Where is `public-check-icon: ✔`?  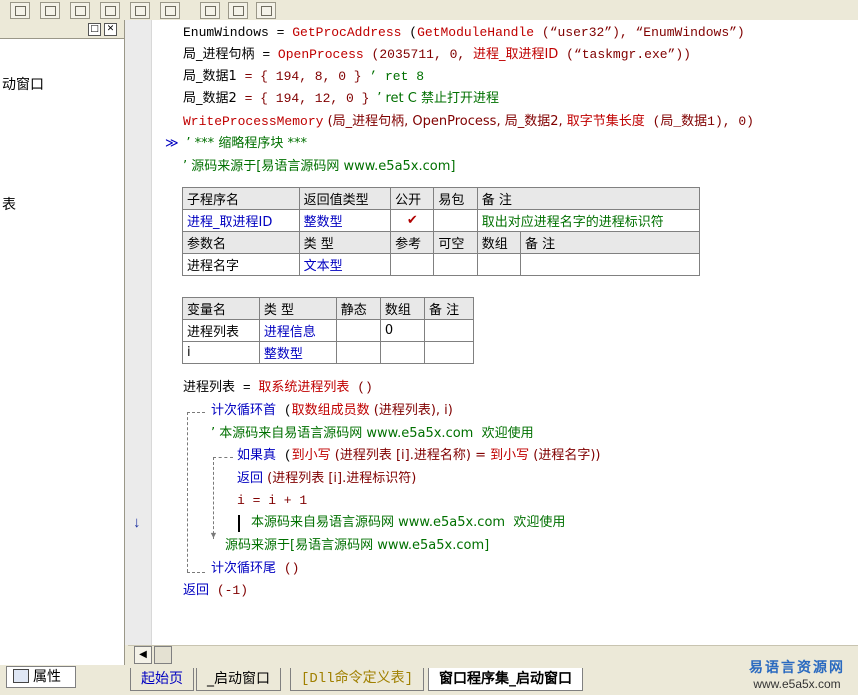 public-check-icon: ✔ is located at coordinates (412, 220).